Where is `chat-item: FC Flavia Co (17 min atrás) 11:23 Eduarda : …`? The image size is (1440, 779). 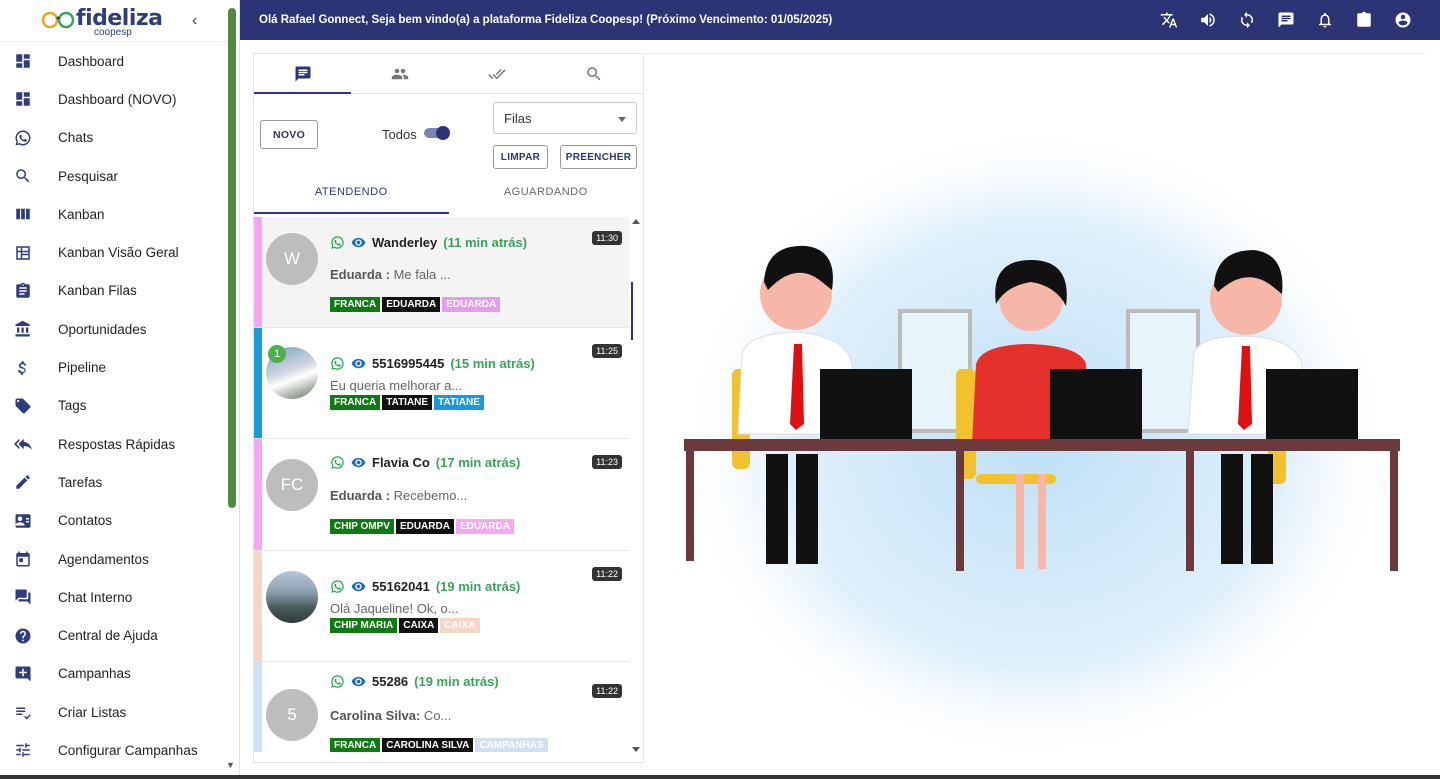
chat-item: FC Flavia Co (17 min atrás) 11:23 Eduarda : … is located at coordinates (441, 495).